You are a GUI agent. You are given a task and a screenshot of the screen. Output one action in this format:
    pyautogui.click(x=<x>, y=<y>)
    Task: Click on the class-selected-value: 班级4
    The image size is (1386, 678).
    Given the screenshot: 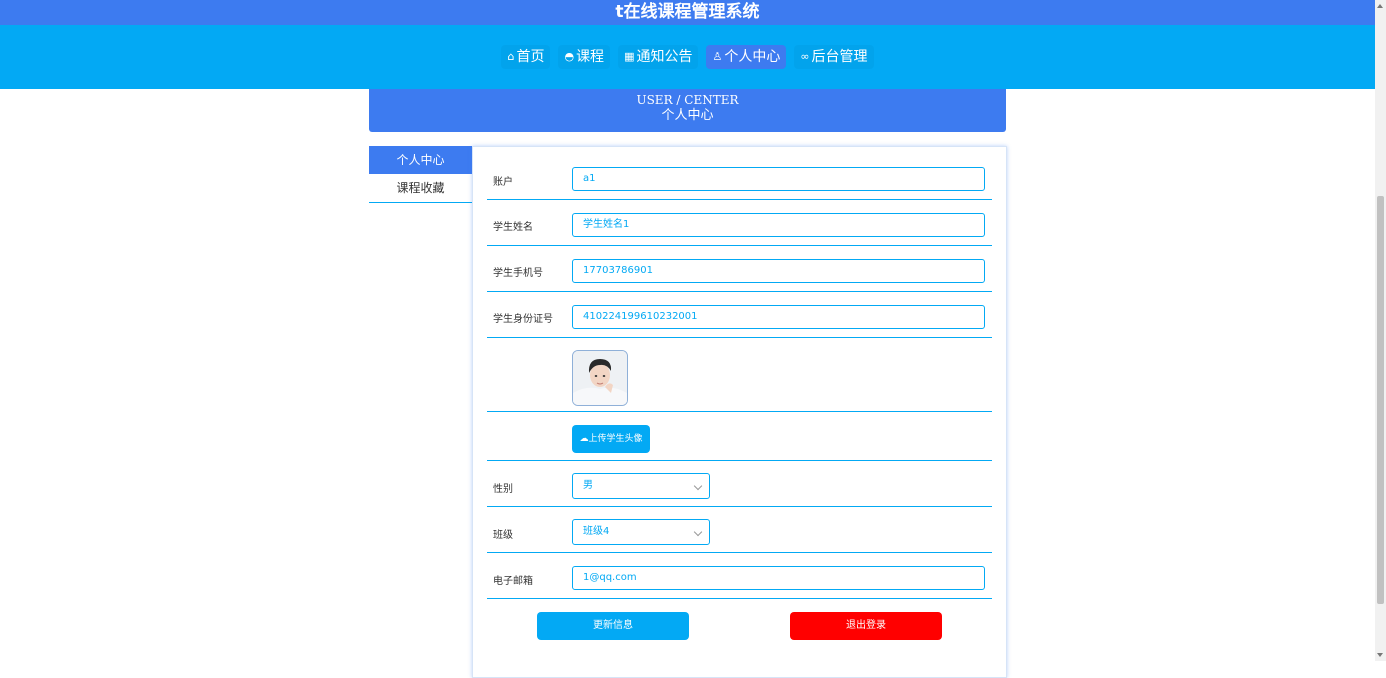 What is the action you would take?
    pyautogui.click(x=596, y=531)
    